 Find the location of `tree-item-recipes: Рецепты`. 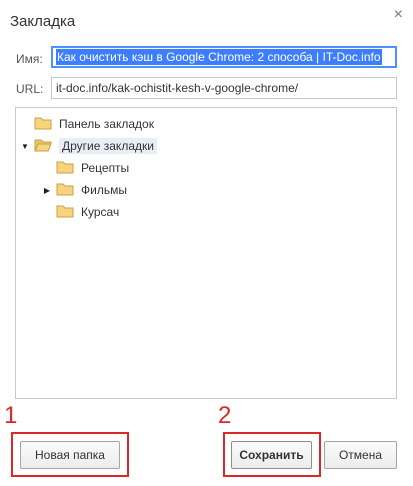

tree-item-recipes: Рецепты is located at coordinates (85, 168).